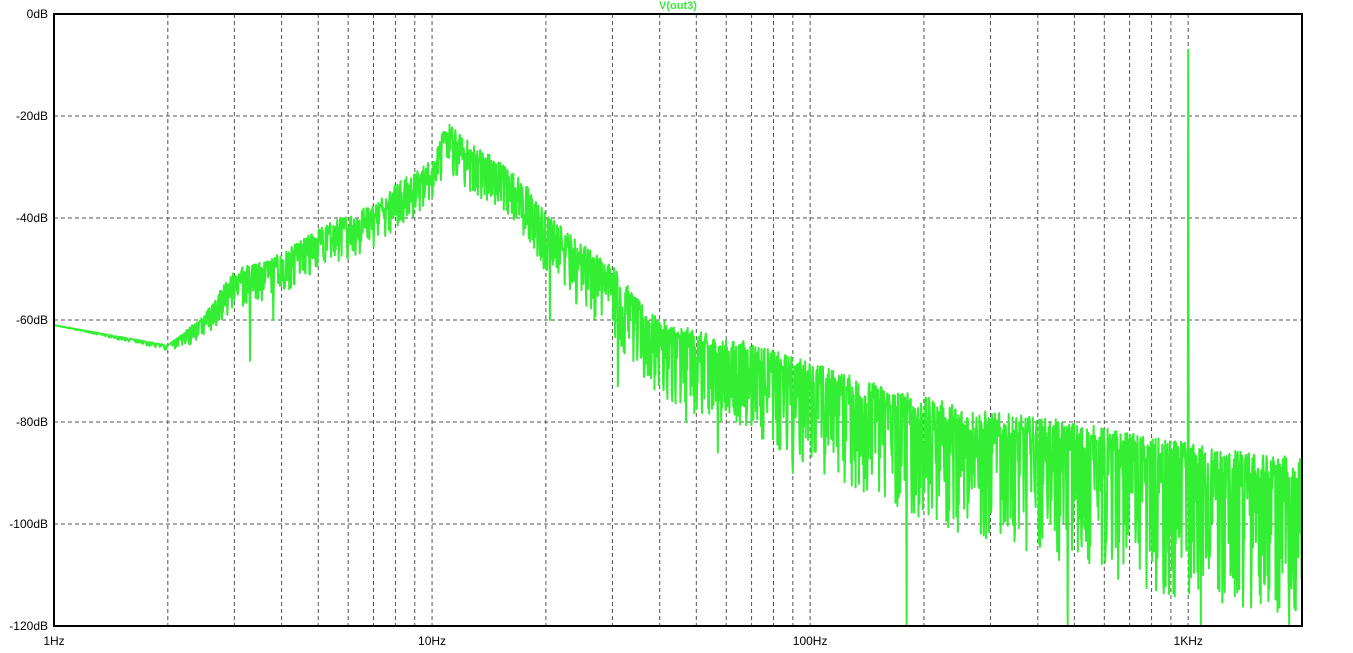 The height and width of the screenshot is (653, 1353). What do you see at coordinates (28, 626) in the screenshot?
I see `y-tick-label: -120dB` at bounding box center [28, 626].